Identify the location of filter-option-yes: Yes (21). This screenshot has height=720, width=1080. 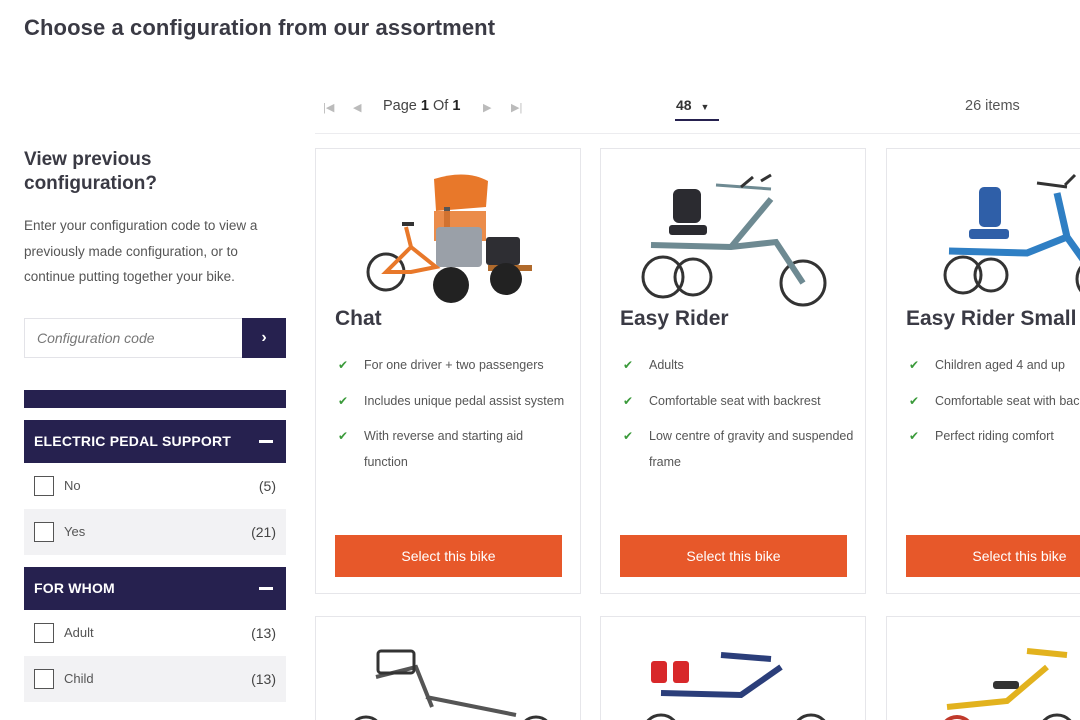
(155, 531).